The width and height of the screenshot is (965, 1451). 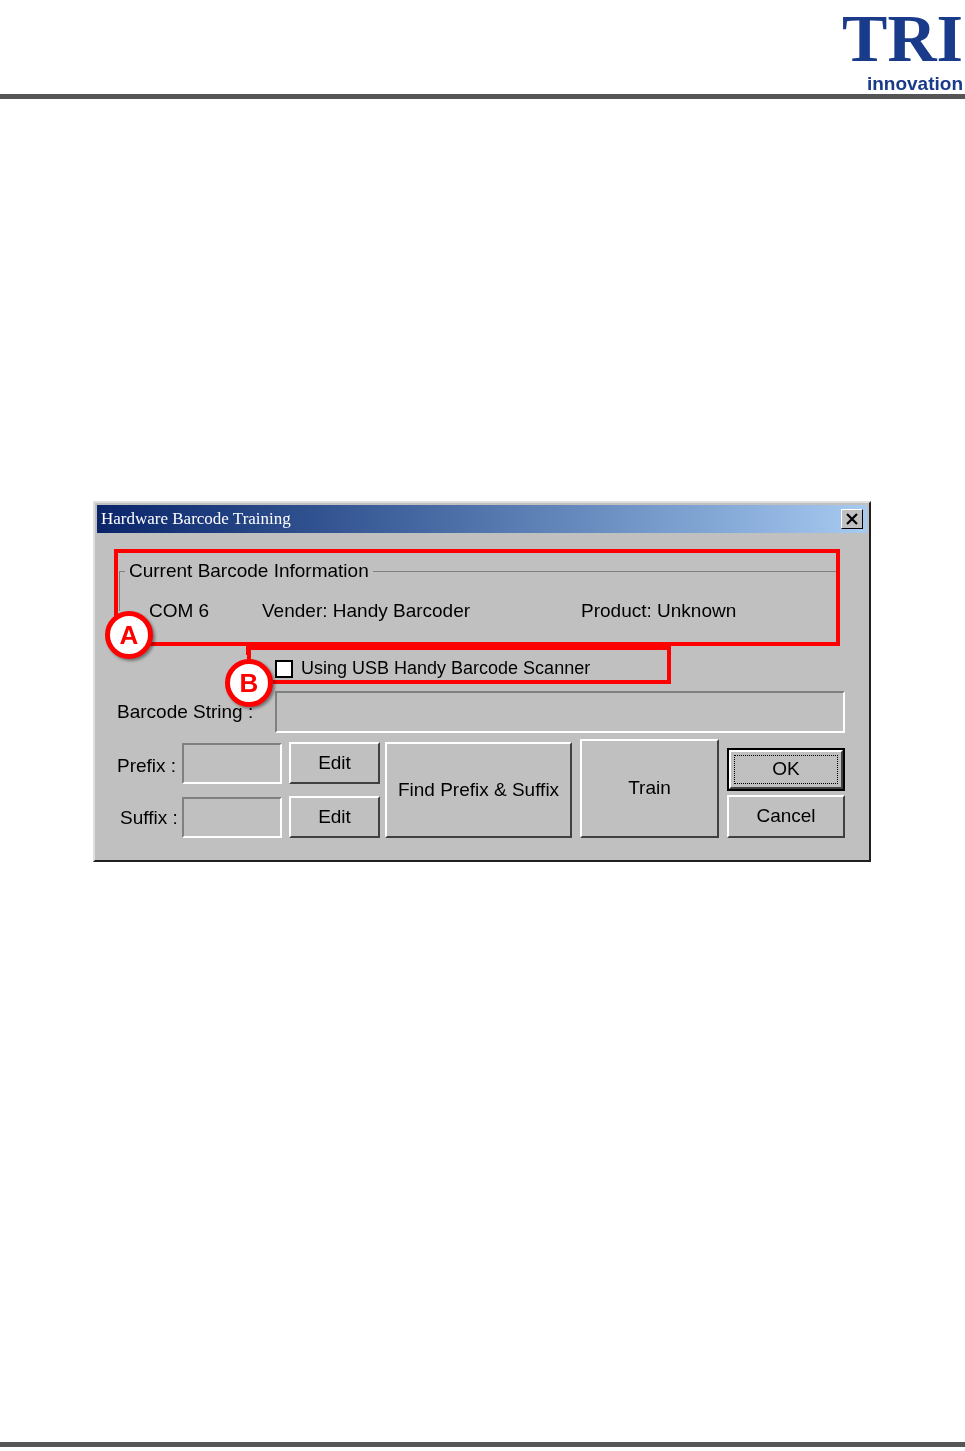 What do you see at coordinates (478, 790) in the screenshot?
I see `find-prefix-suffix-button: Find Prefix & Suffix` at bounding box center [478, 790].